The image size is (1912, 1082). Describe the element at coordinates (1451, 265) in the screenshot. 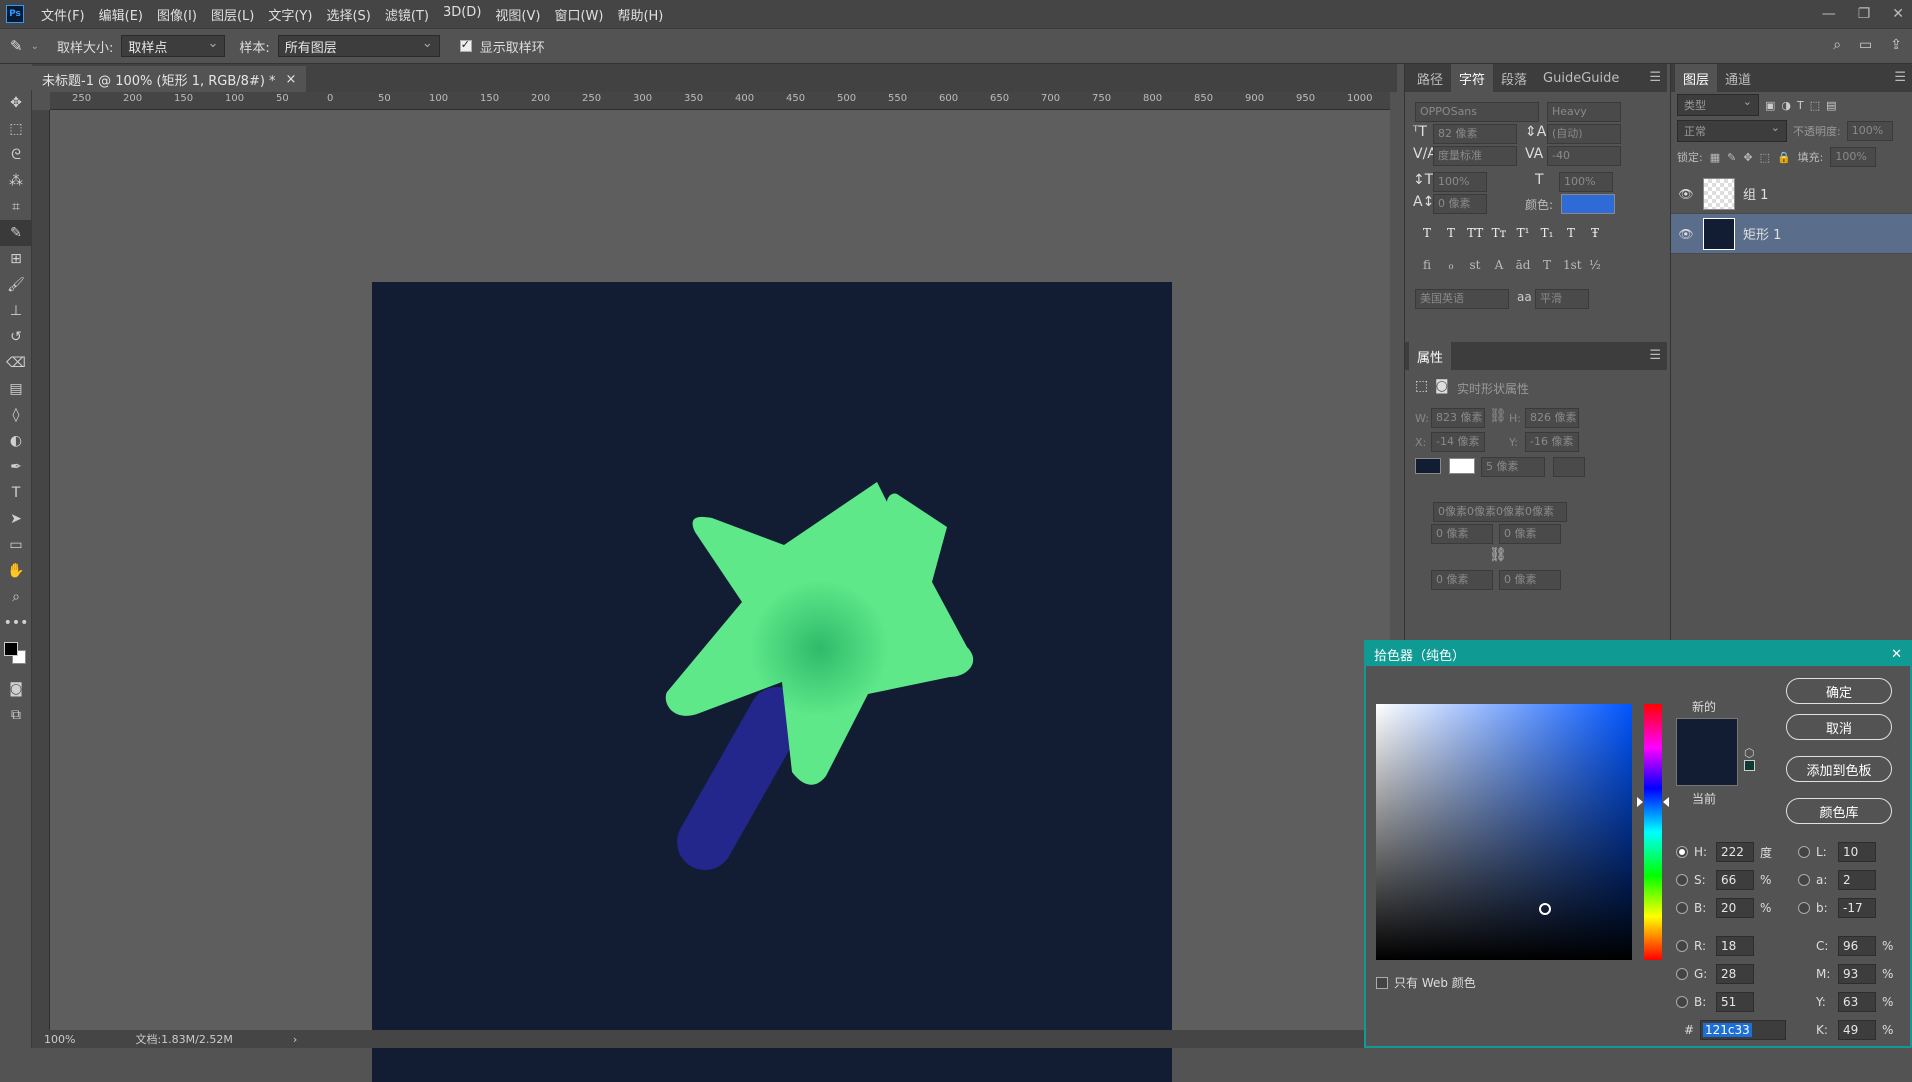

I see `opentype-button: ℴ` at that location.